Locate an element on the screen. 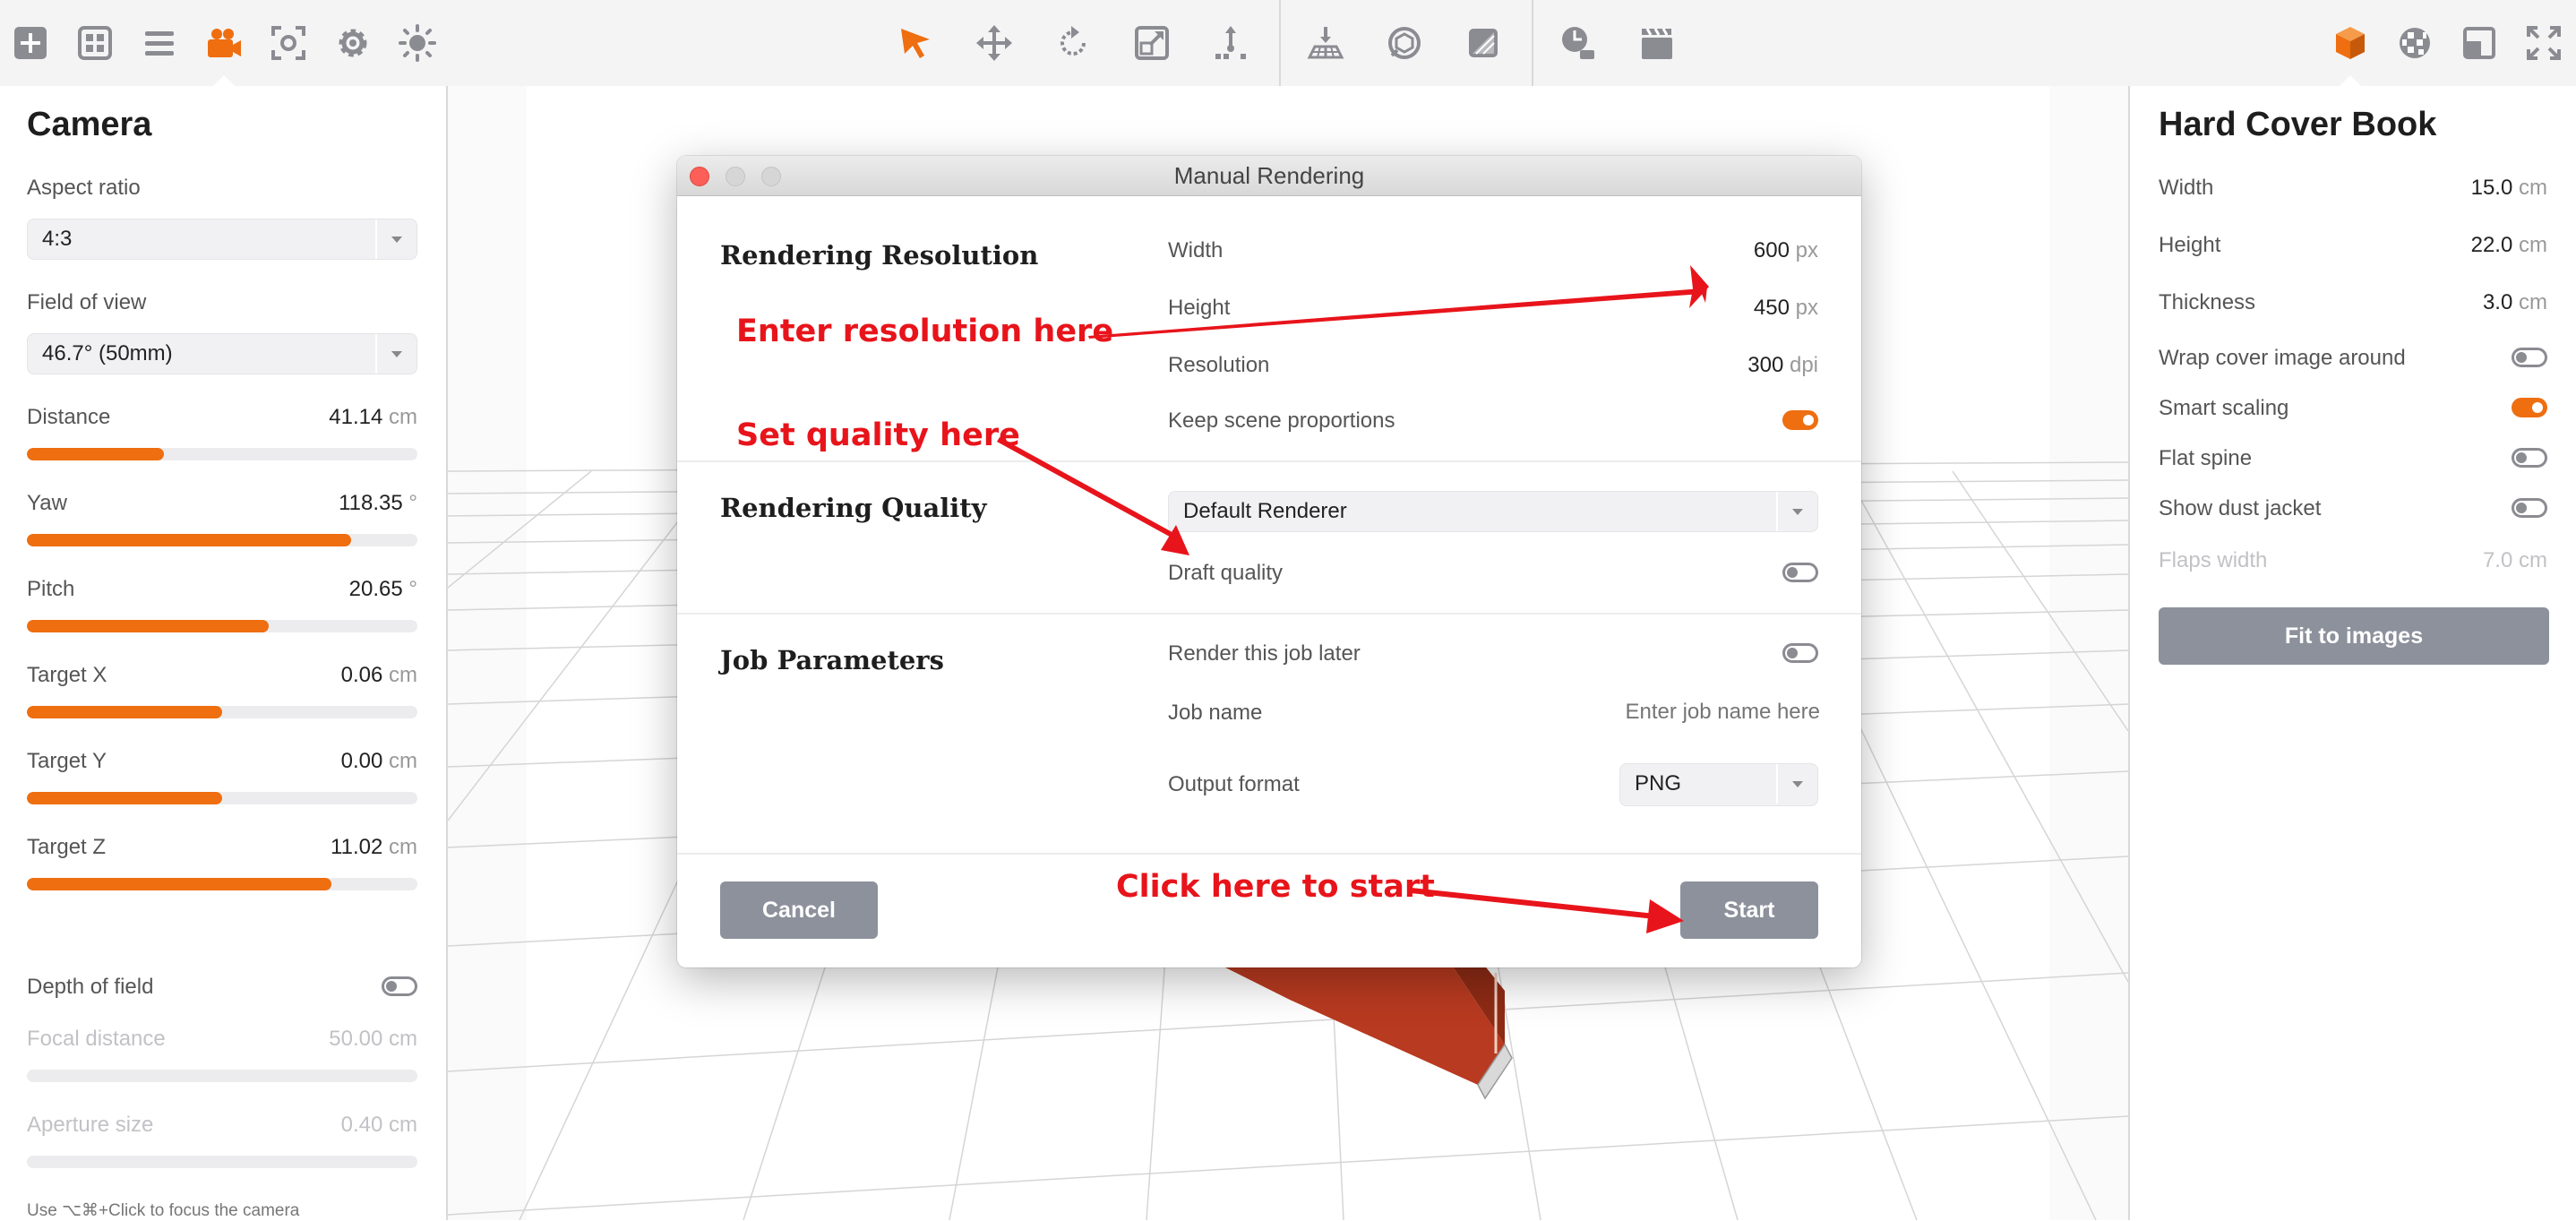 The height and width of the screenshot is (1221, 2576). book-width-number: 15.0 is located at coordinates (2491, 188).